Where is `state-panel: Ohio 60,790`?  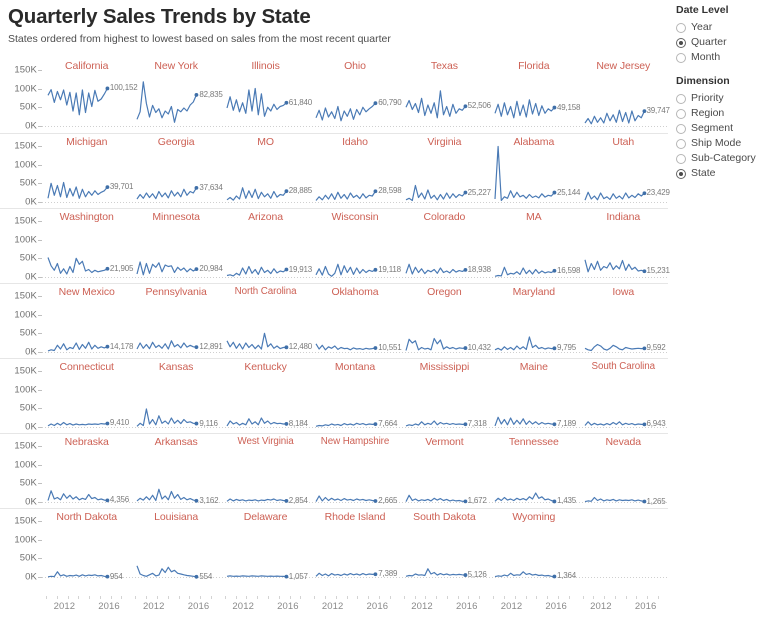
state-panel: Ohio 60,790 is located at coordinates (356, 95).